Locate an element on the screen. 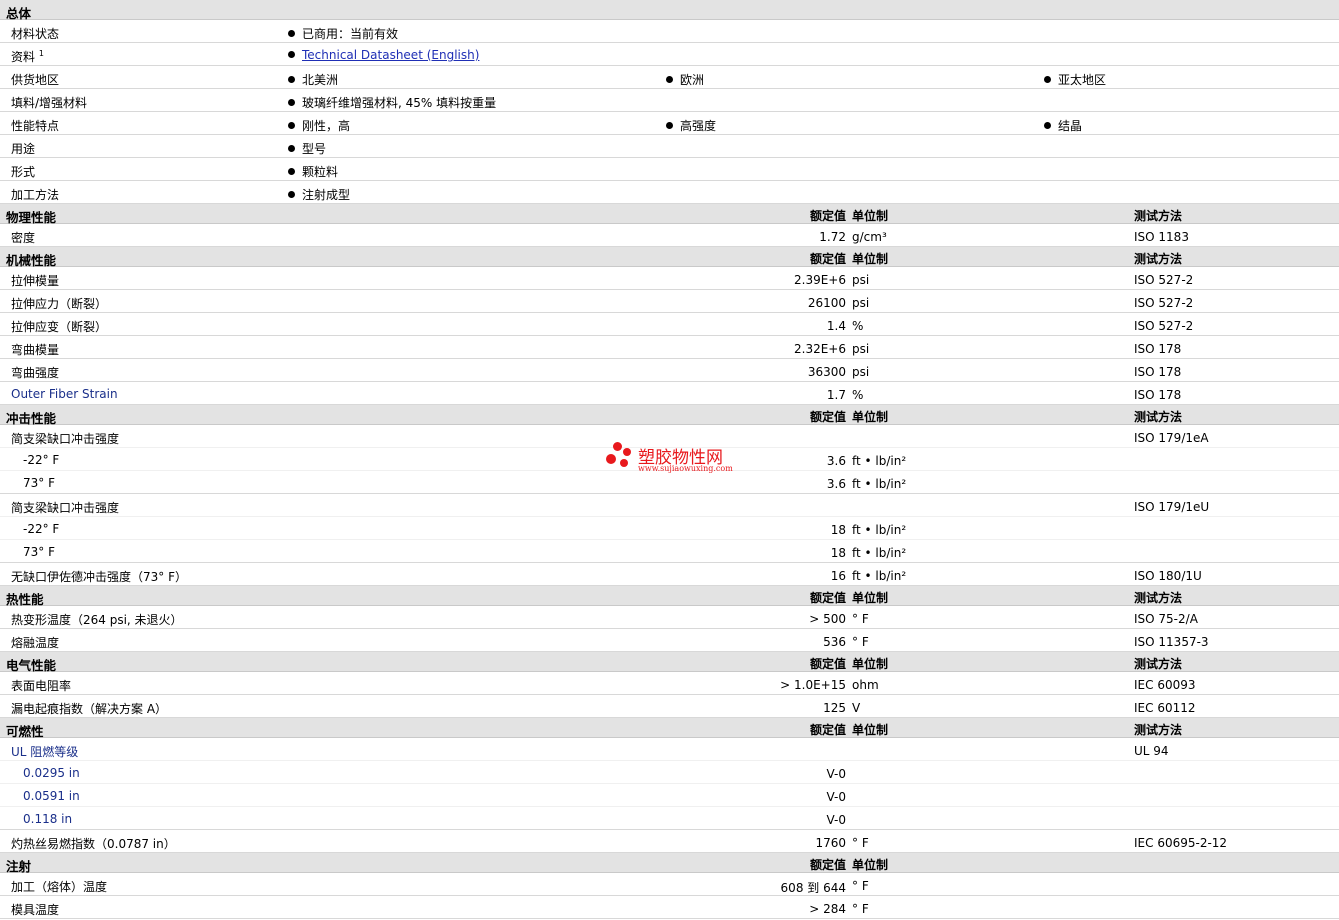 This screenshot has height=920, width=1339. property-label-text: 材料状态 is located at coordinates (35, 34).